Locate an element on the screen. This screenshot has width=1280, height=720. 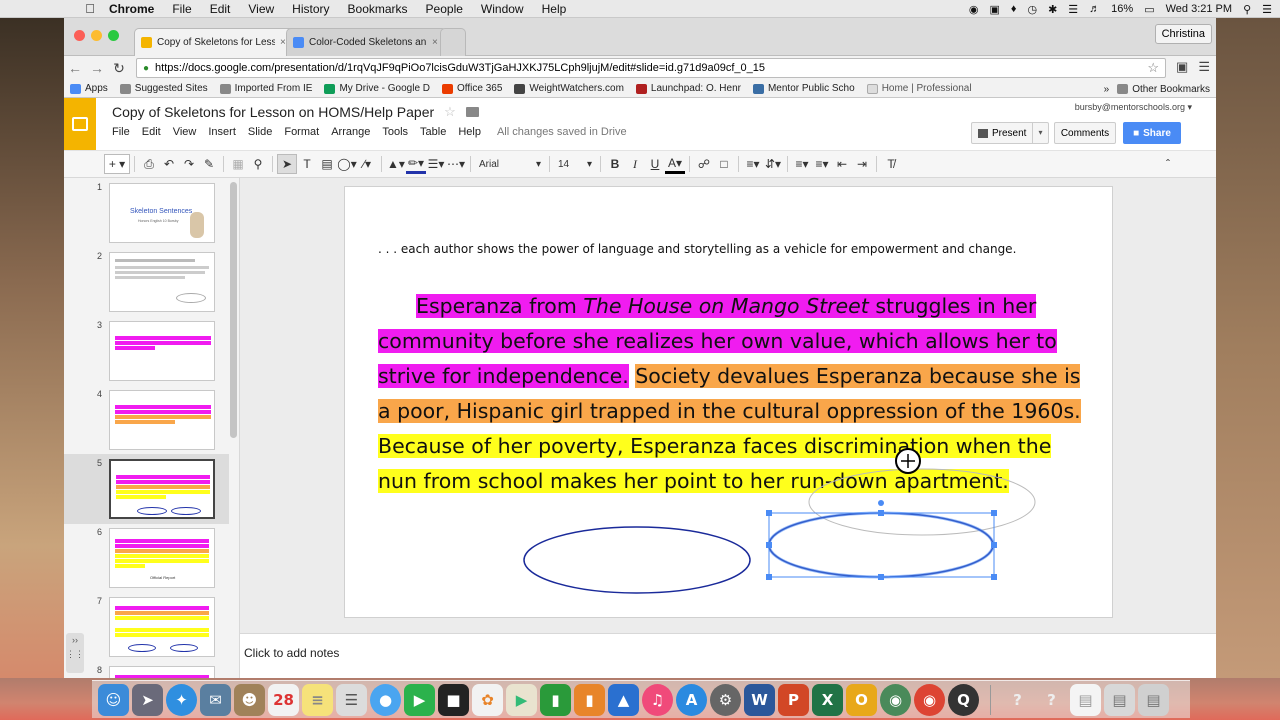
slide-thumbnail-row: 2 is located at coordinates (146, 282).